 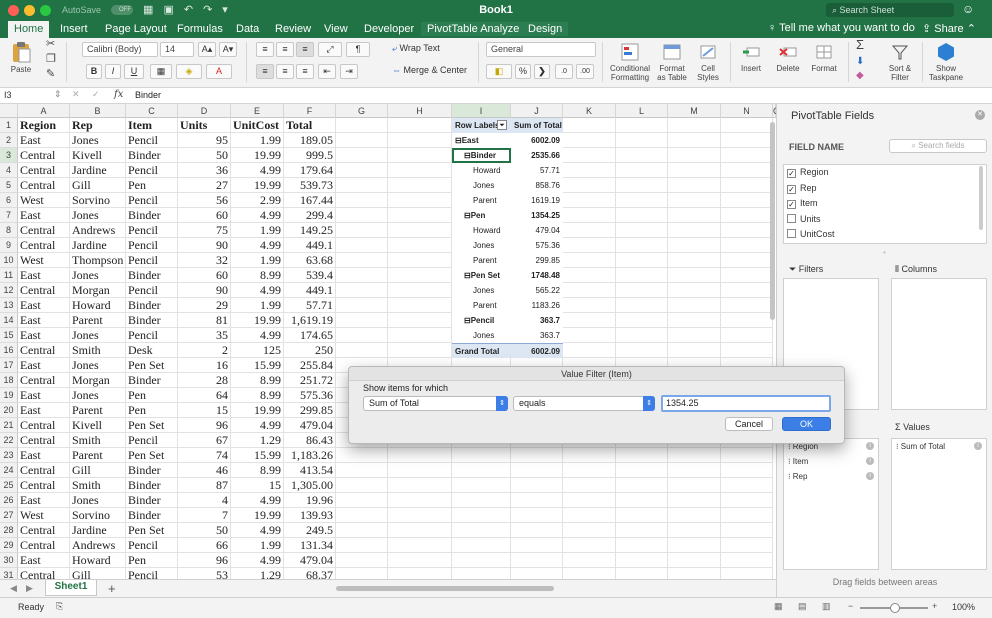 What do you see at coordinates (44, 111) in the screenshot?
I see `column-header-a: A` at bounding box center [44, 111].